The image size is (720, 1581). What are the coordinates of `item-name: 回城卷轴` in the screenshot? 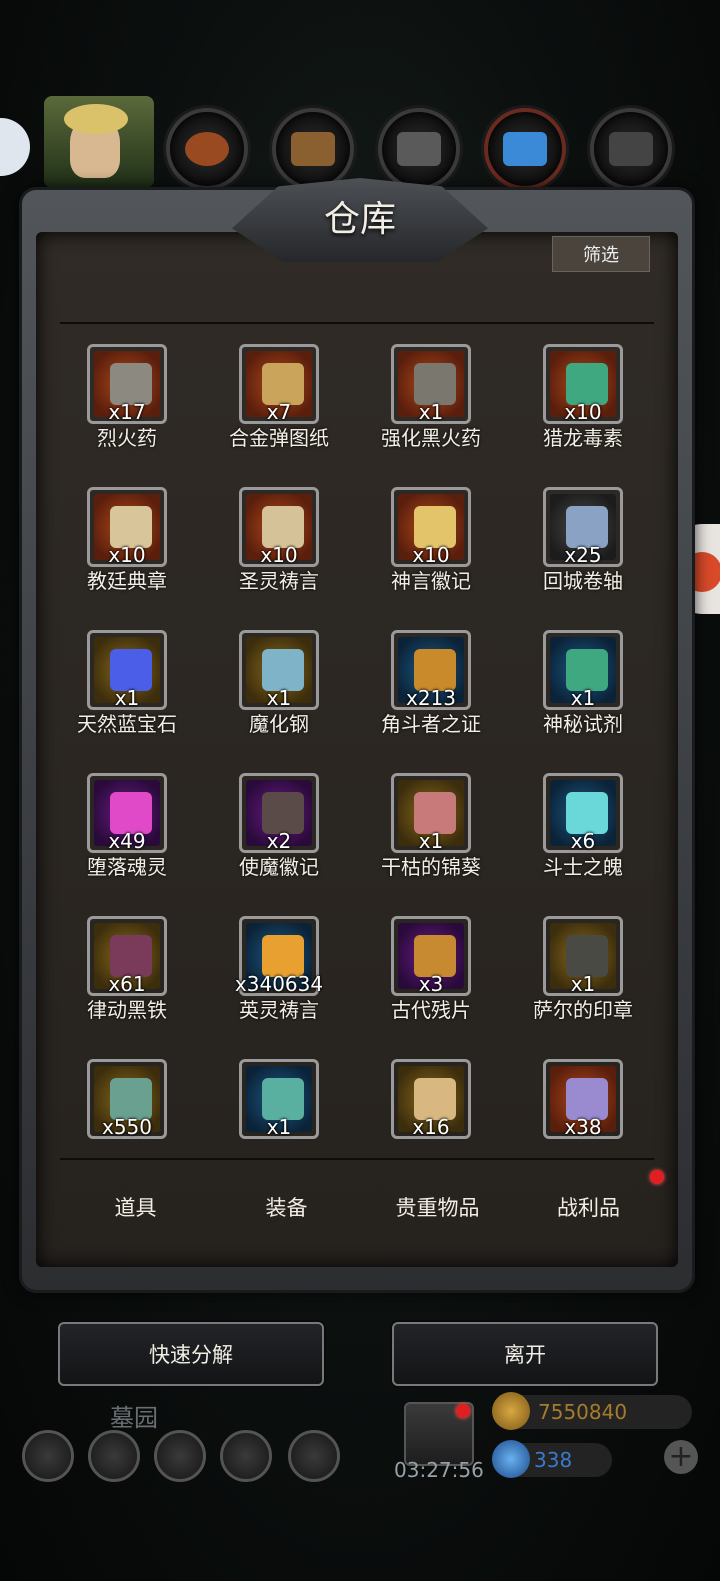 It's located at (583, 581).